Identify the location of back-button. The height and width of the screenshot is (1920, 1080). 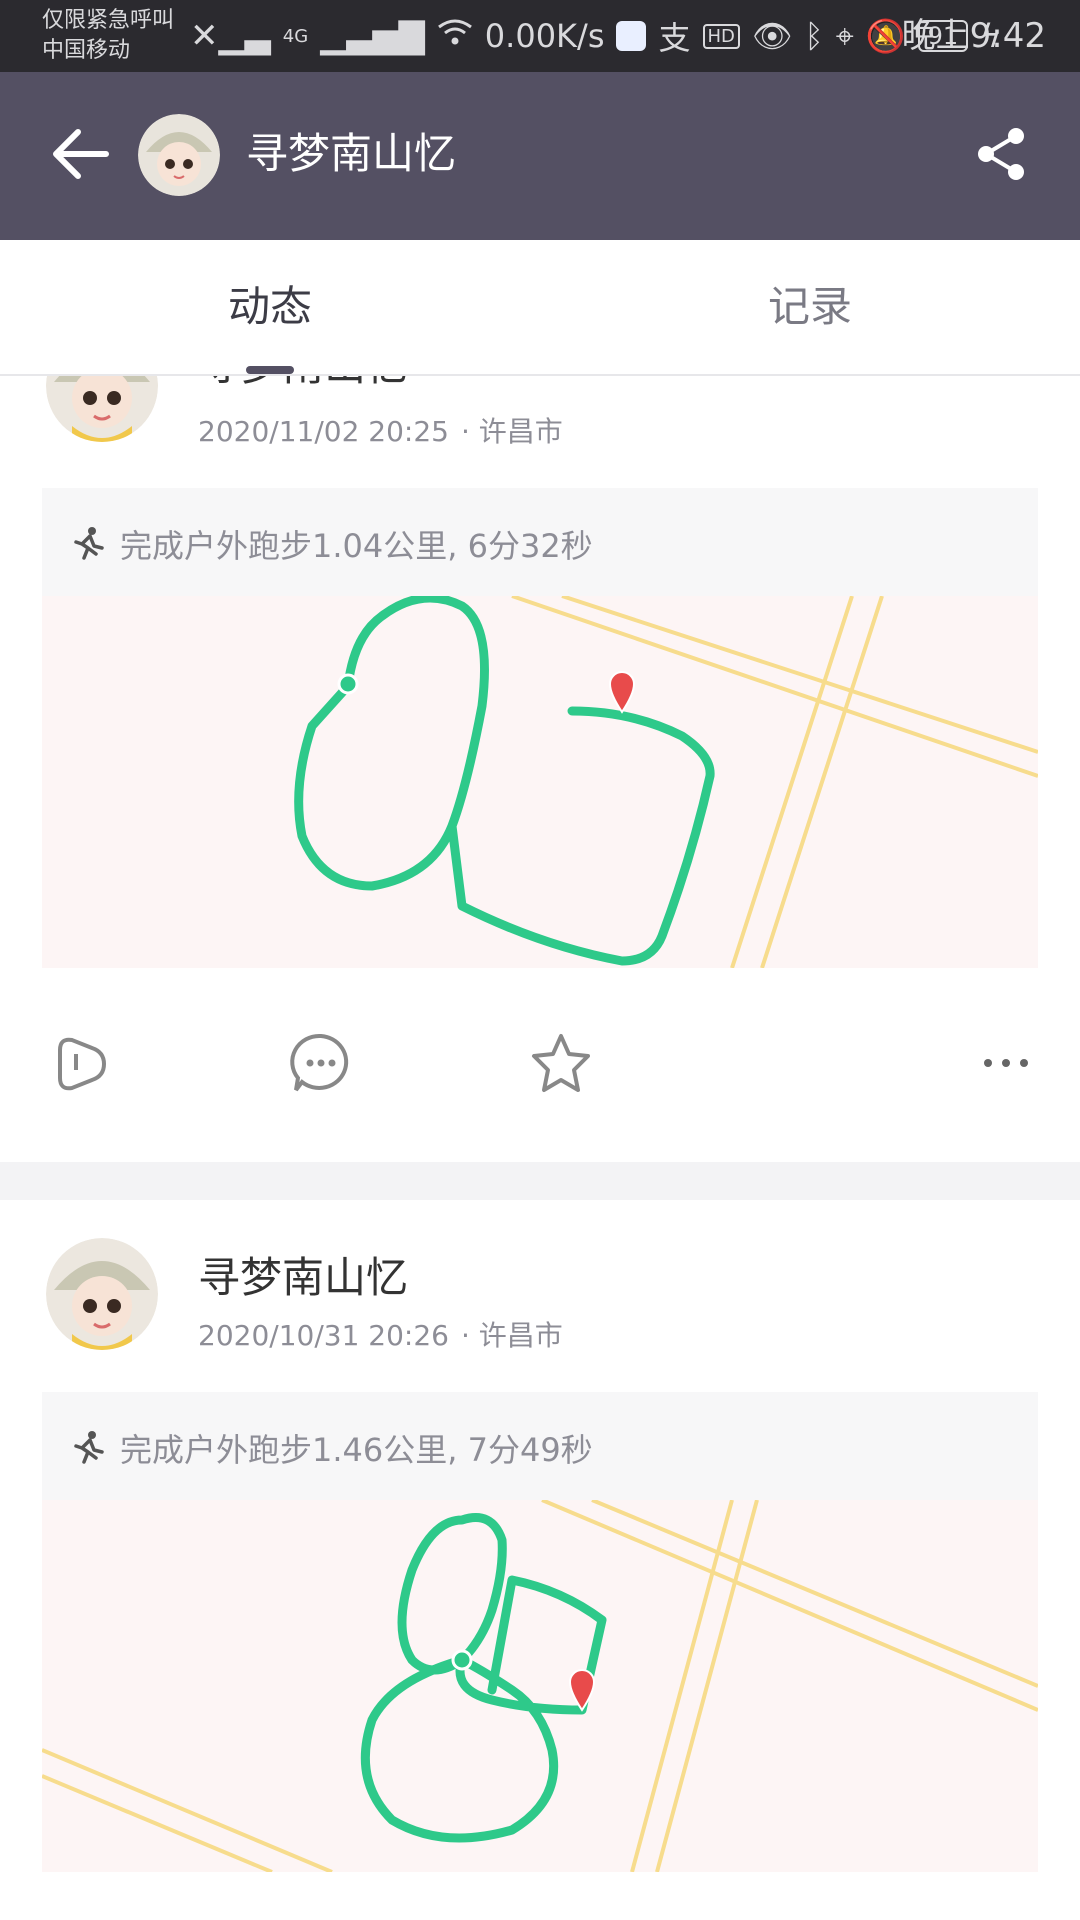
(83, 154).